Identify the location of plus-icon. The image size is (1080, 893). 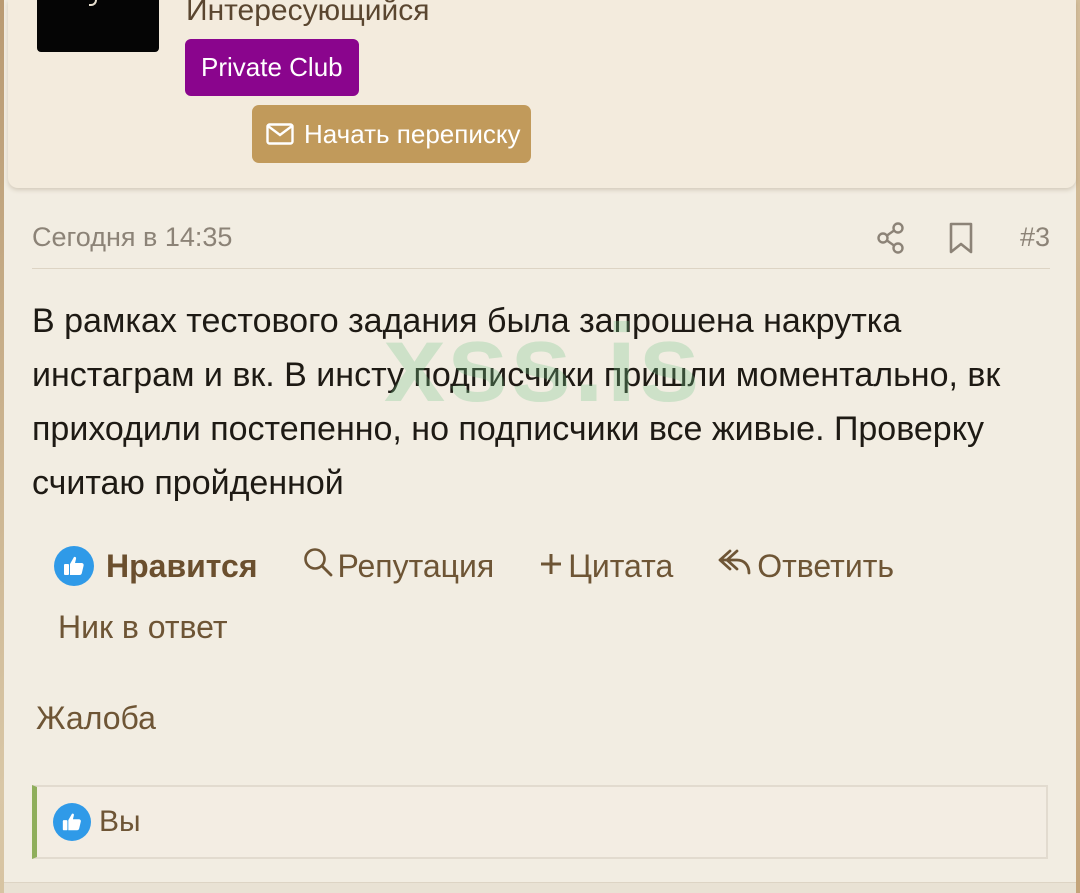
(551, 566).